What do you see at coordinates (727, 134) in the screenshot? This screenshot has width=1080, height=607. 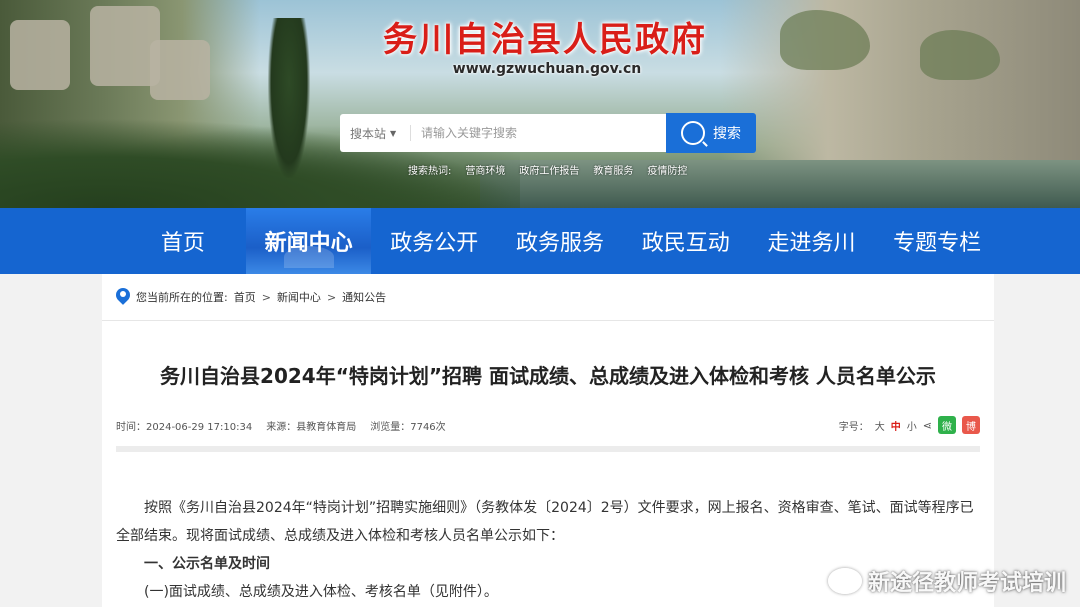 I see `search-button-label: 搜索` at bounding box center [727, 134].